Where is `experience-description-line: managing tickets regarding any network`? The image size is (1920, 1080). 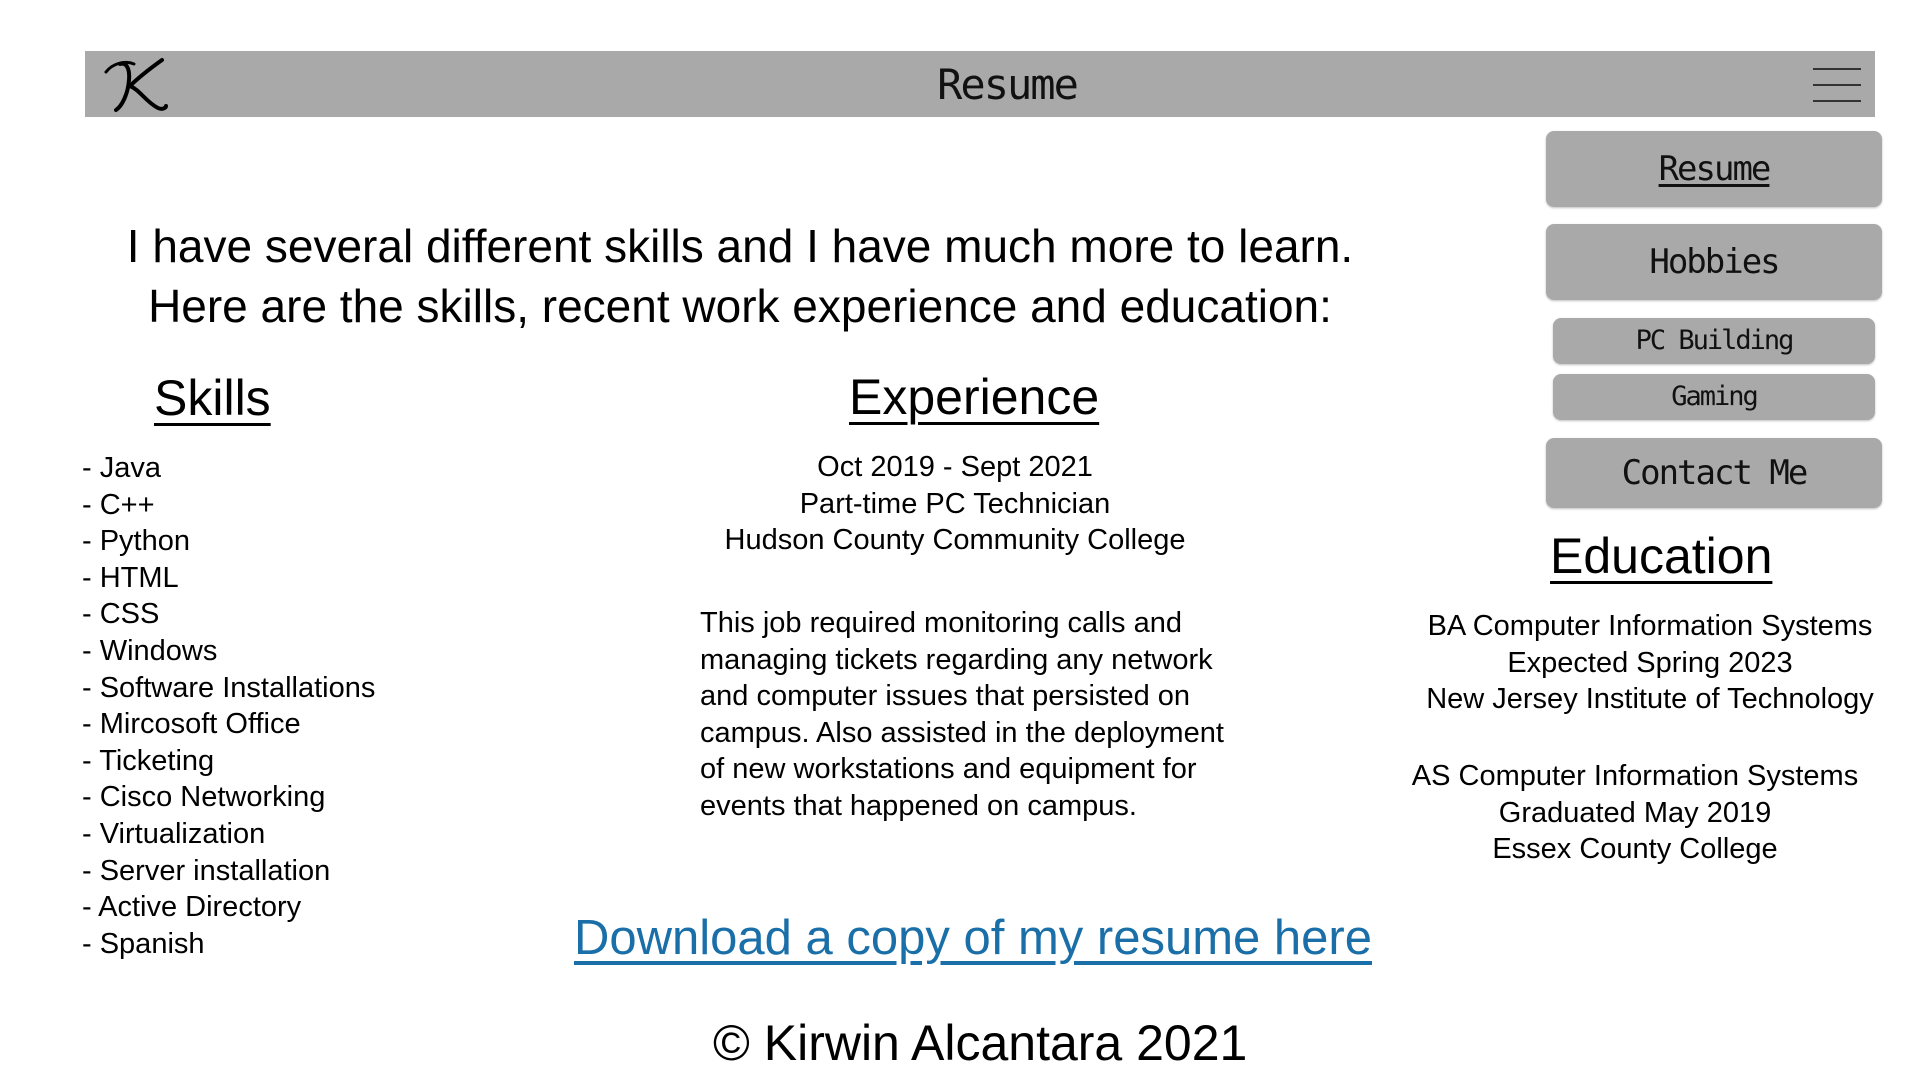 experience-description-line: managing tickets regarding any network is located at coordinates (956, 659).